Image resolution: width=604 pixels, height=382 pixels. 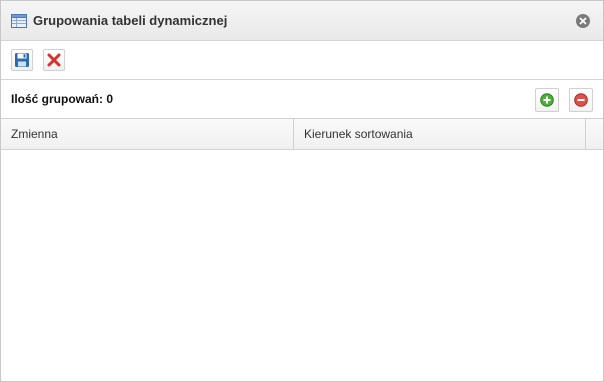 I want to click on save-button, so click(x=22, y=60).